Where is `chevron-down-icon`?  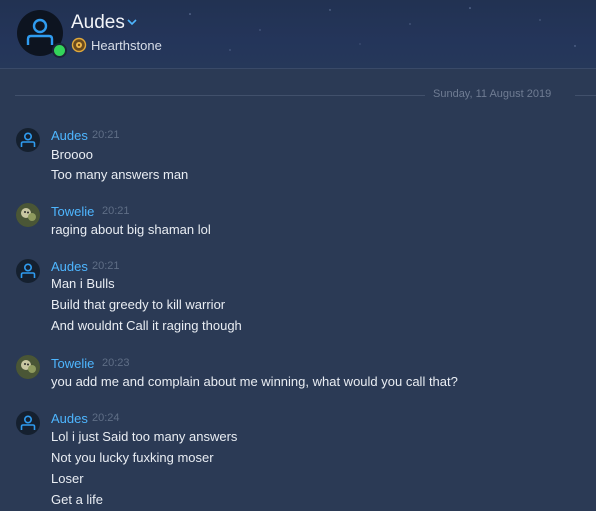 chevron-down-icon is located at coordinates (132, 22).